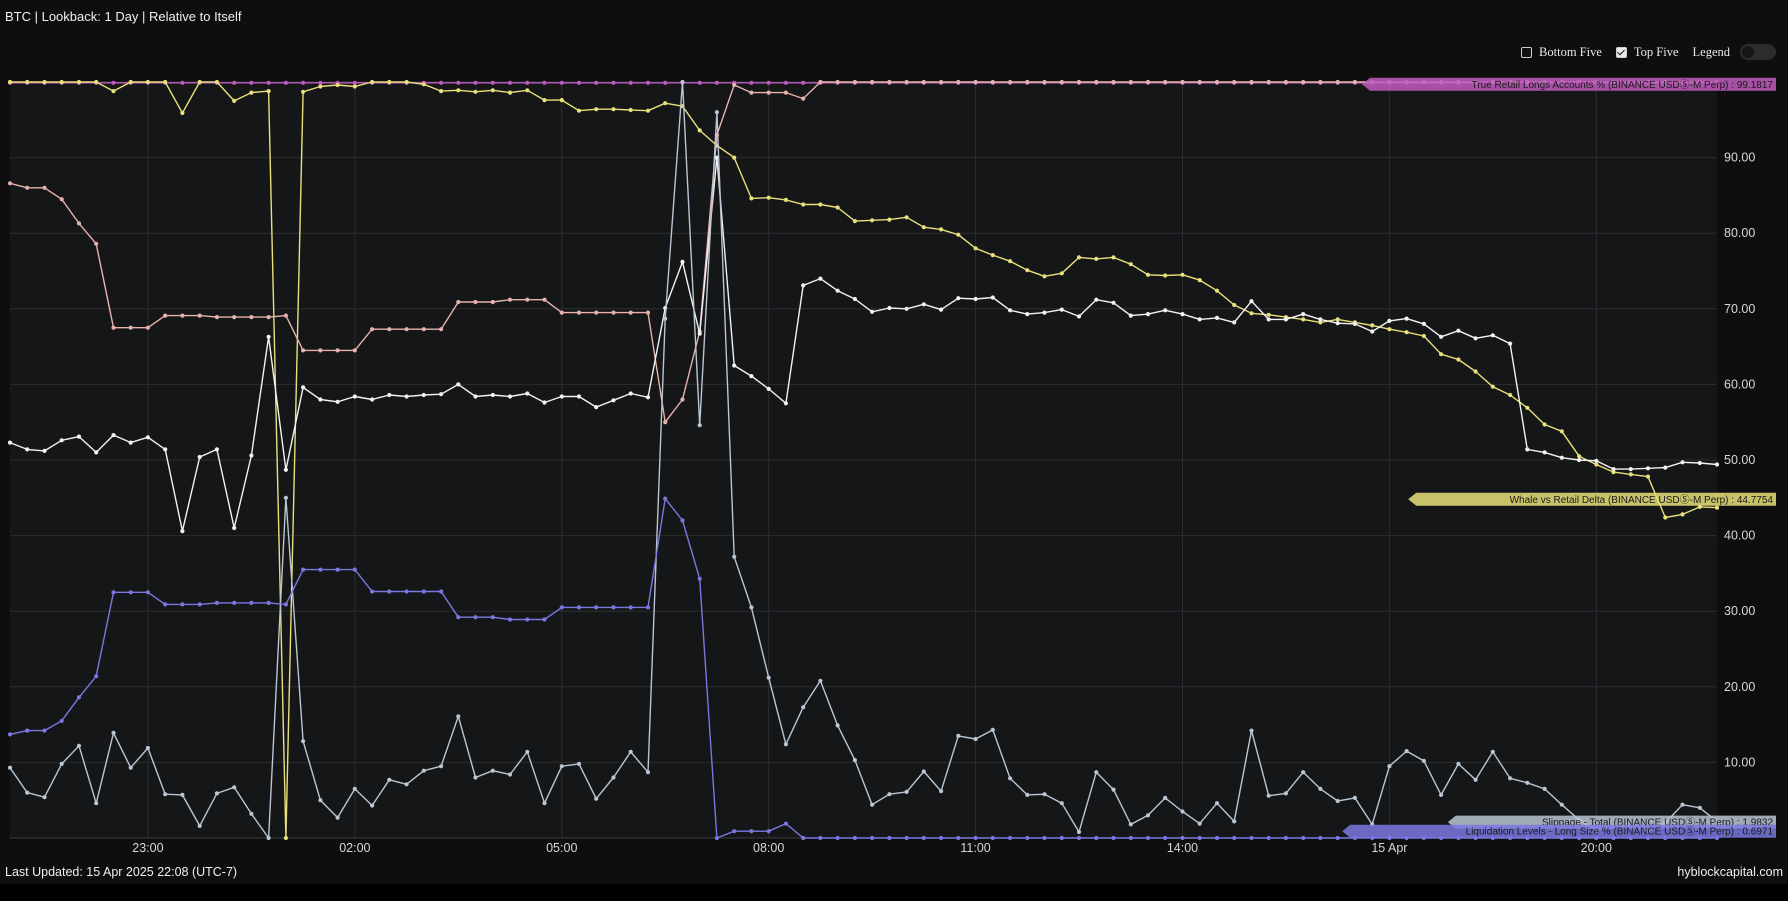 This screenshot has width=1788, height=901. I want to click on y-tick-label: 90.00, so click(1739, 158).